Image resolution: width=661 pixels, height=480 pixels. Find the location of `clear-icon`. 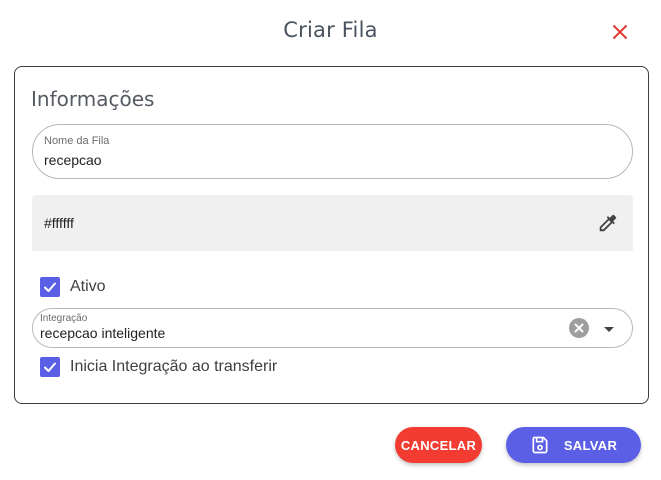

clear-icon is located at coordinates (579, 328).